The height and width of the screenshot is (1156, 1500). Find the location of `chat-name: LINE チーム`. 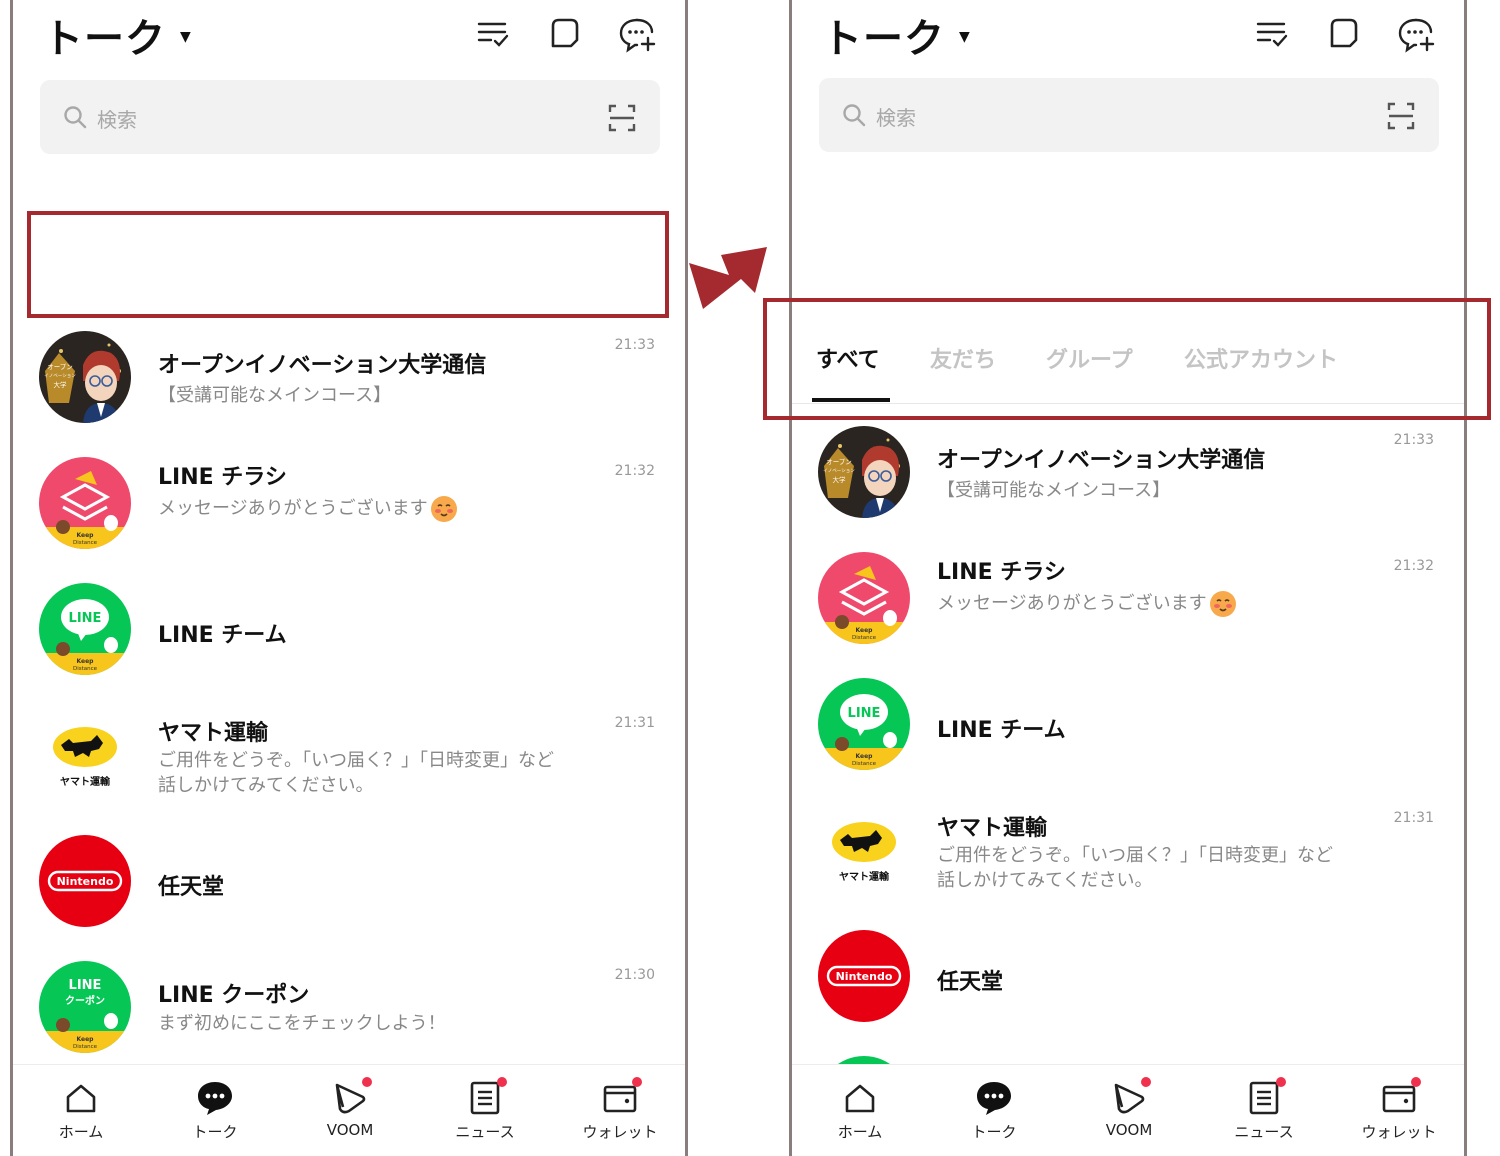

chat-name: LINE チーム is located at coordinates (1001, 730).